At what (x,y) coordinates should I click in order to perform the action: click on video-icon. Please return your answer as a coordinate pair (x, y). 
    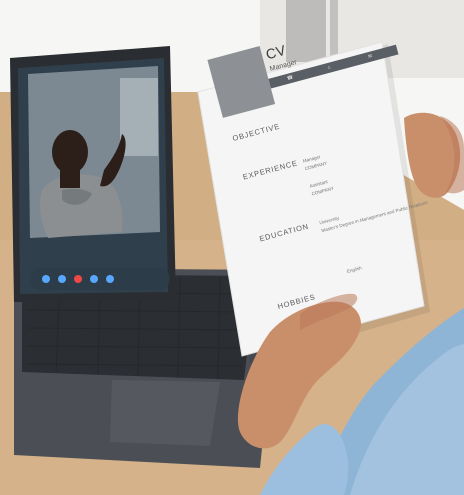
    Looking at the image, I should click on (62, 279).